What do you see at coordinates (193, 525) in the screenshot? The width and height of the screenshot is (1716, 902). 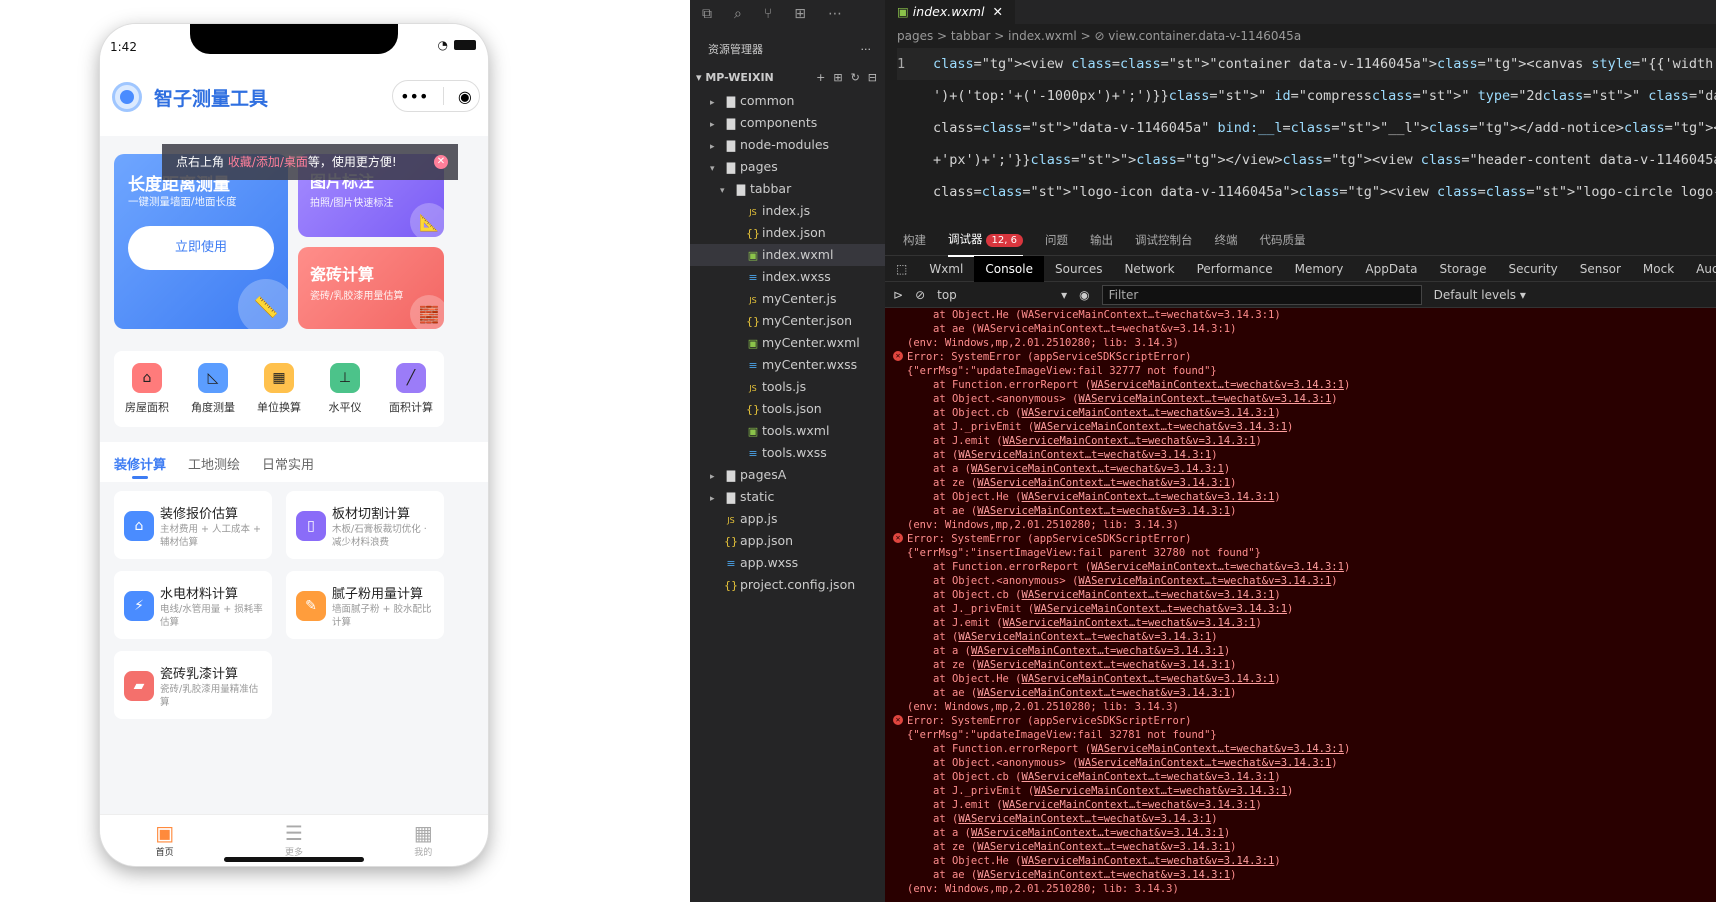 I see `tool-quote-estimate: ⌂ 装修报价估算 主材费用 + 人工成本 + 辅材估算` at bounding box center [193, 525].